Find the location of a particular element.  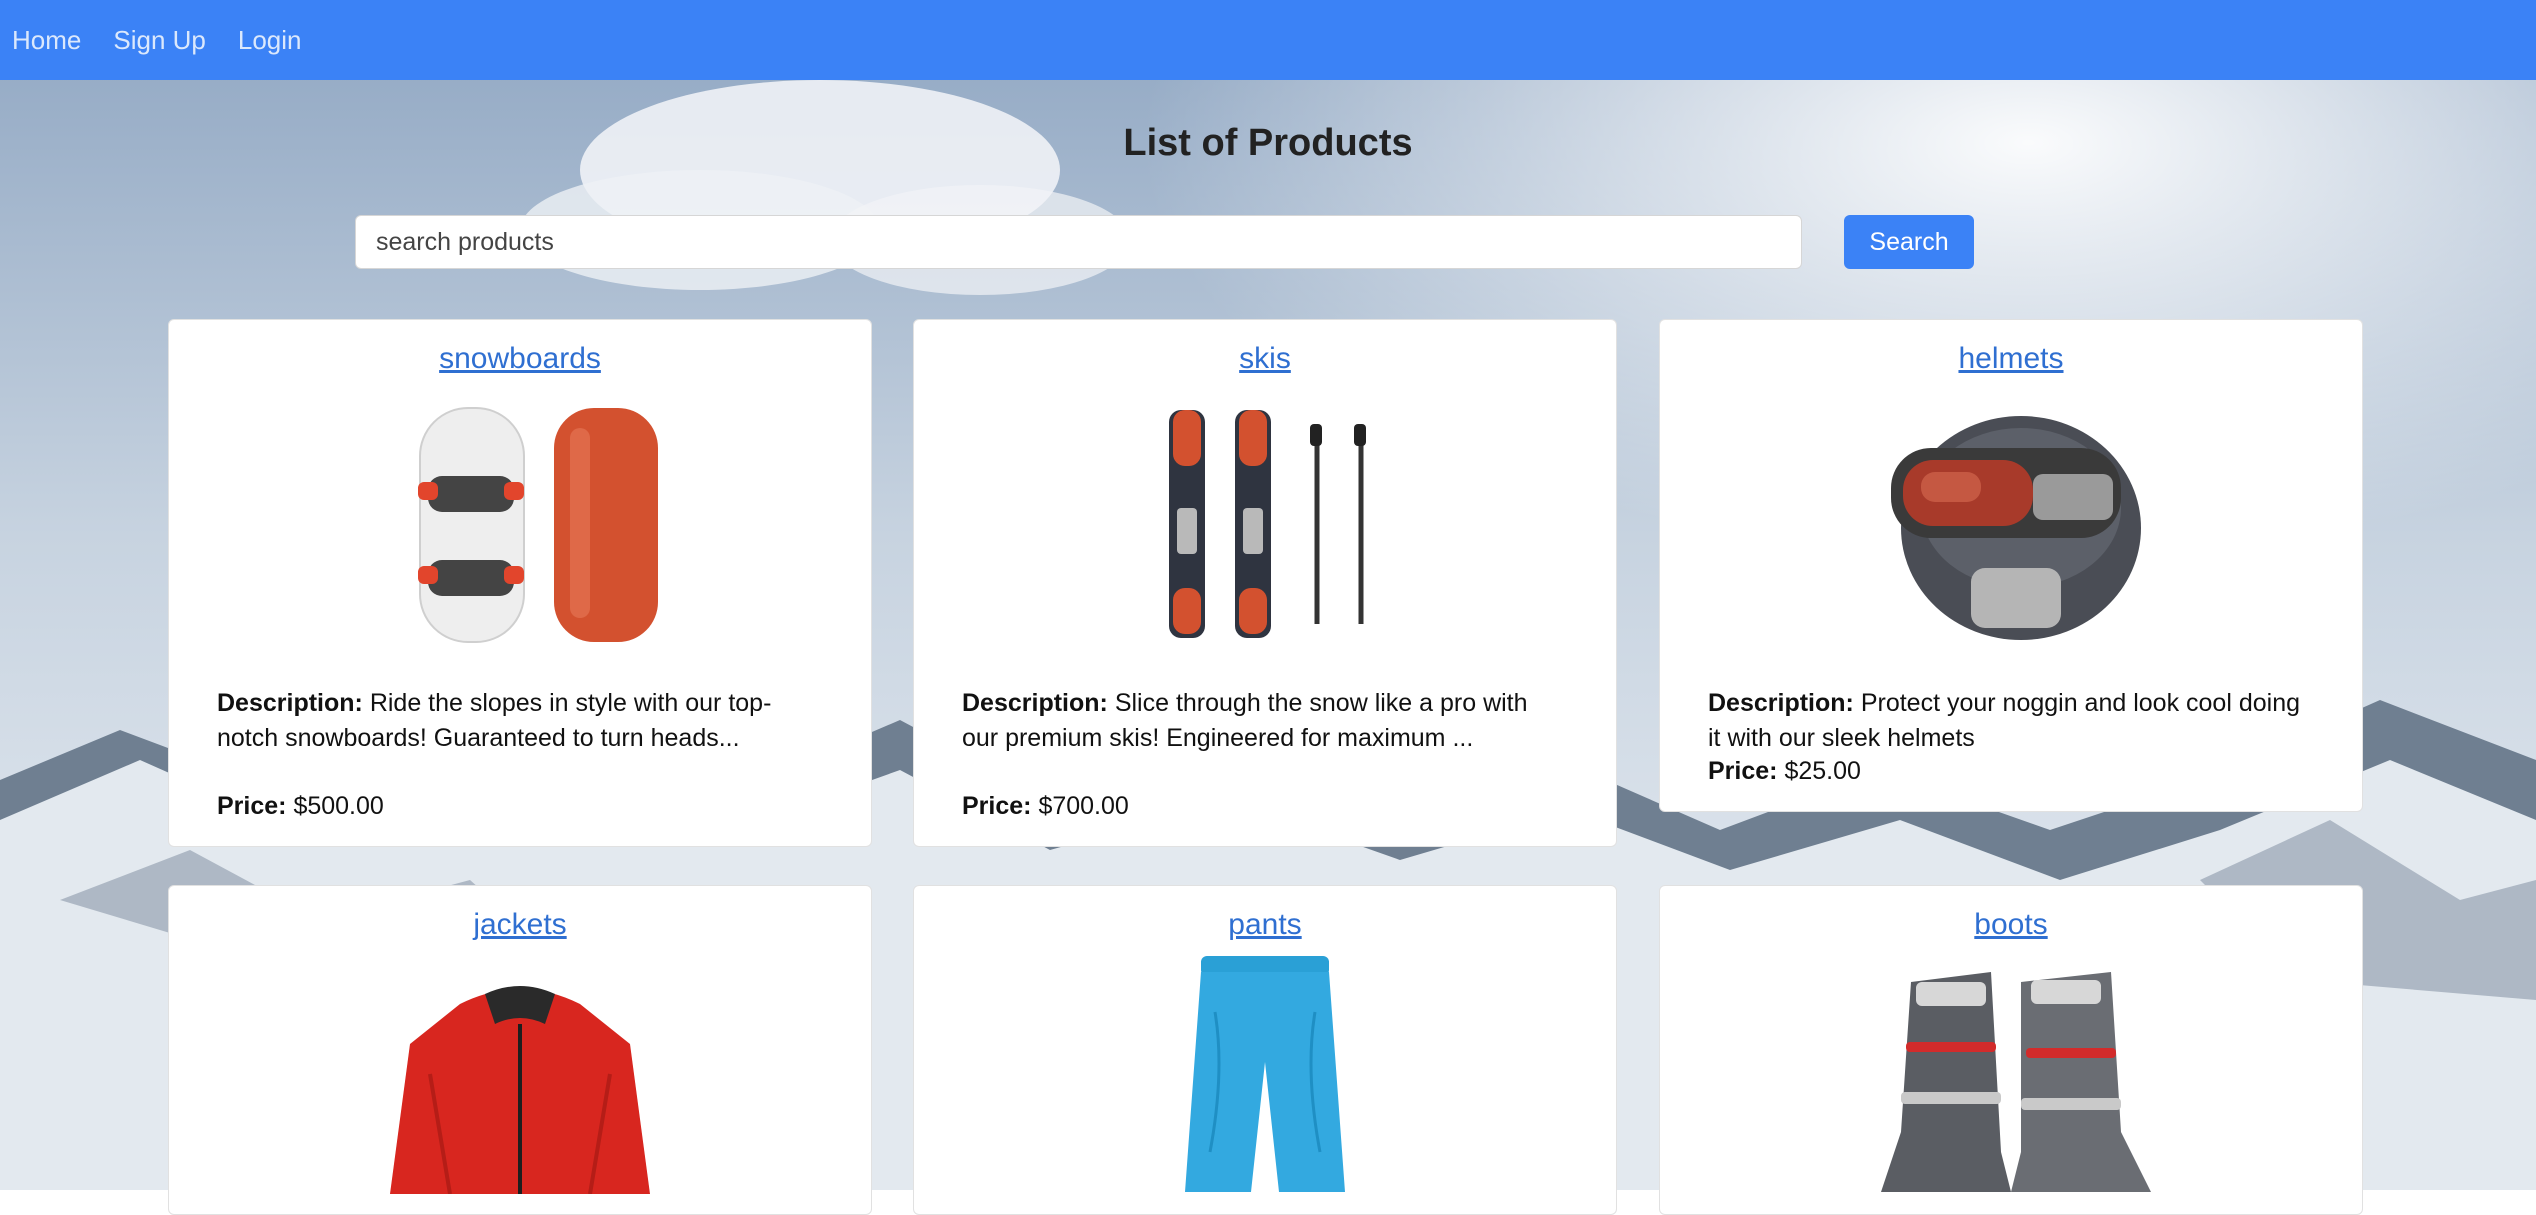

product-price: Price: $500.00 is located at coordinates (300, 806).